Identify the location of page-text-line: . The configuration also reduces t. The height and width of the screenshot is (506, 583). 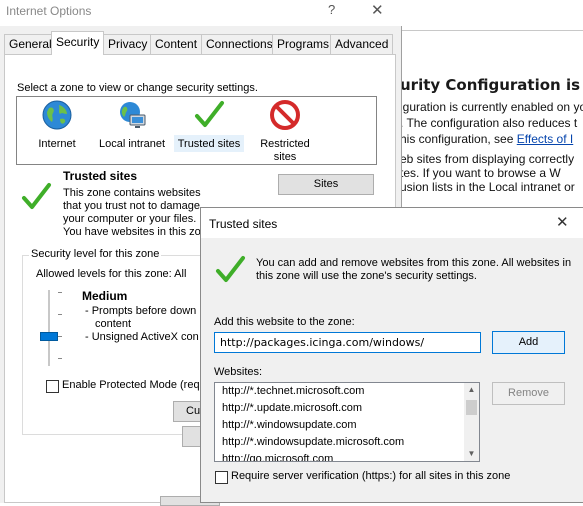
(489, 123).